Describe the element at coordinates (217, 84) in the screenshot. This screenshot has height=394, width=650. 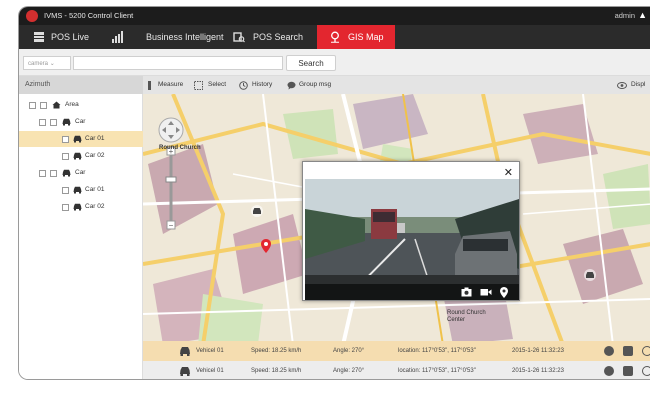
I see `select-label: Select` at that location.